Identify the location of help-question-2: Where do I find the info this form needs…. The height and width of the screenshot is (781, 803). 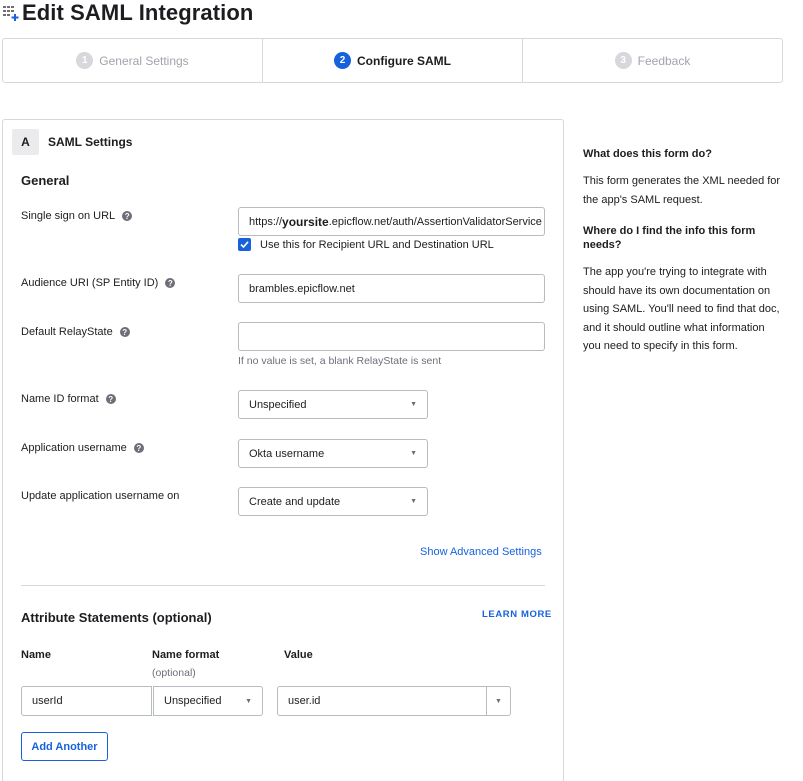
(669, 238).